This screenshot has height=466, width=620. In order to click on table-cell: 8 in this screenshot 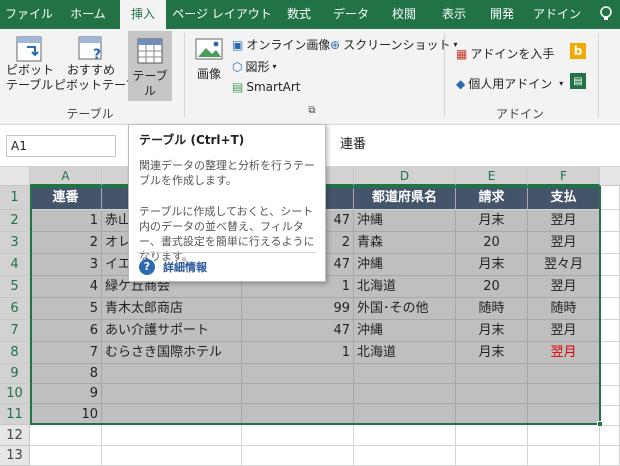, I will do `click(66, 374)`.